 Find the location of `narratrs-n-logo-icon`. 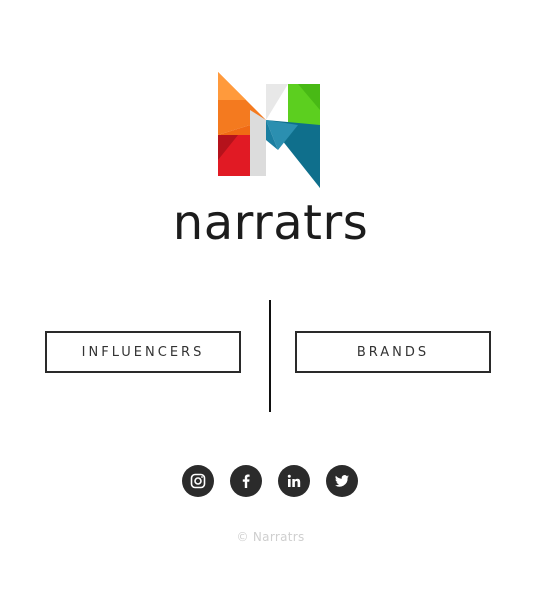

narratrs-n-logo-icon is located at coordinates (269, 130).